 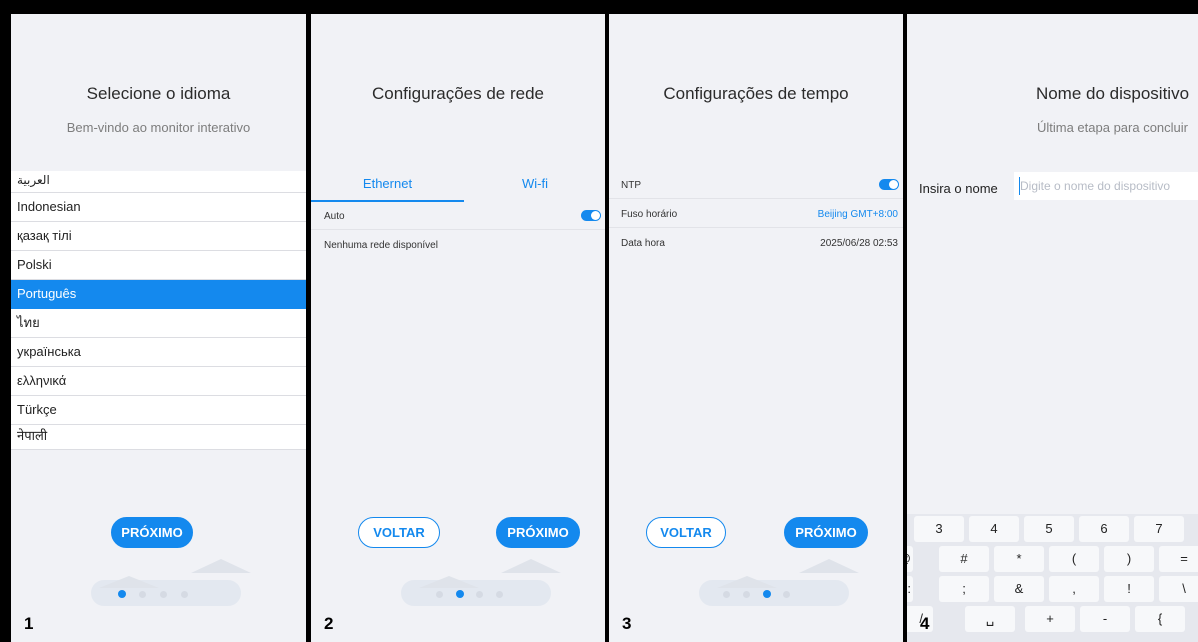 What do you see at coordinates (1112, 93) in the screenshot?
I see `page-title: Nome do dispositivo` at bounding box center [1112, 93].